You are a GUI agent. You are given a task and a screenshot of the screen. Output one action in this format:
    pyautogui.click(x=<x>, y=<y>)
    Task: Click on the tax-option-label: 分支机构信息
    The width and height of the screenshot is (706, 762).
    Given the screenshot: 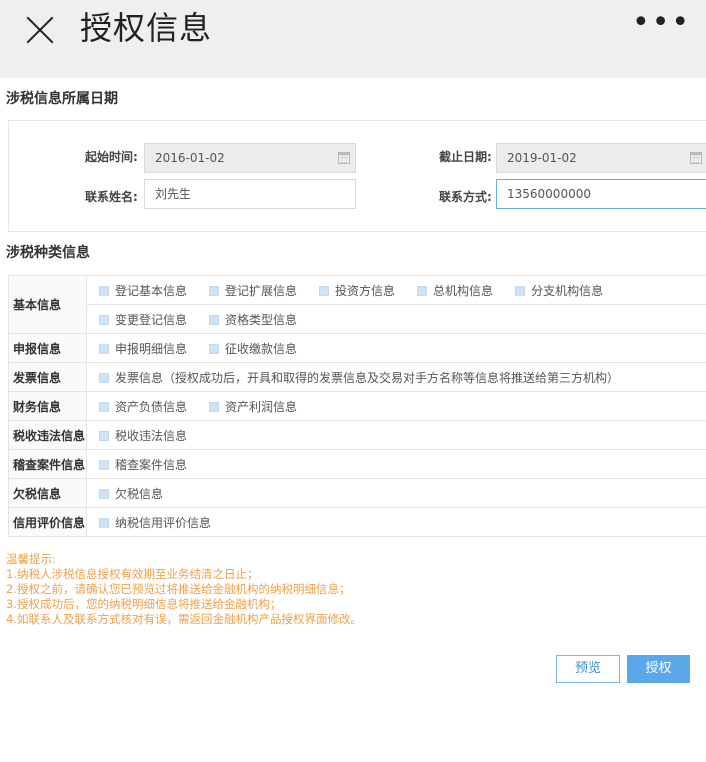 What is the action you would take?
    pyautogui.click(x=567, y=290)
    